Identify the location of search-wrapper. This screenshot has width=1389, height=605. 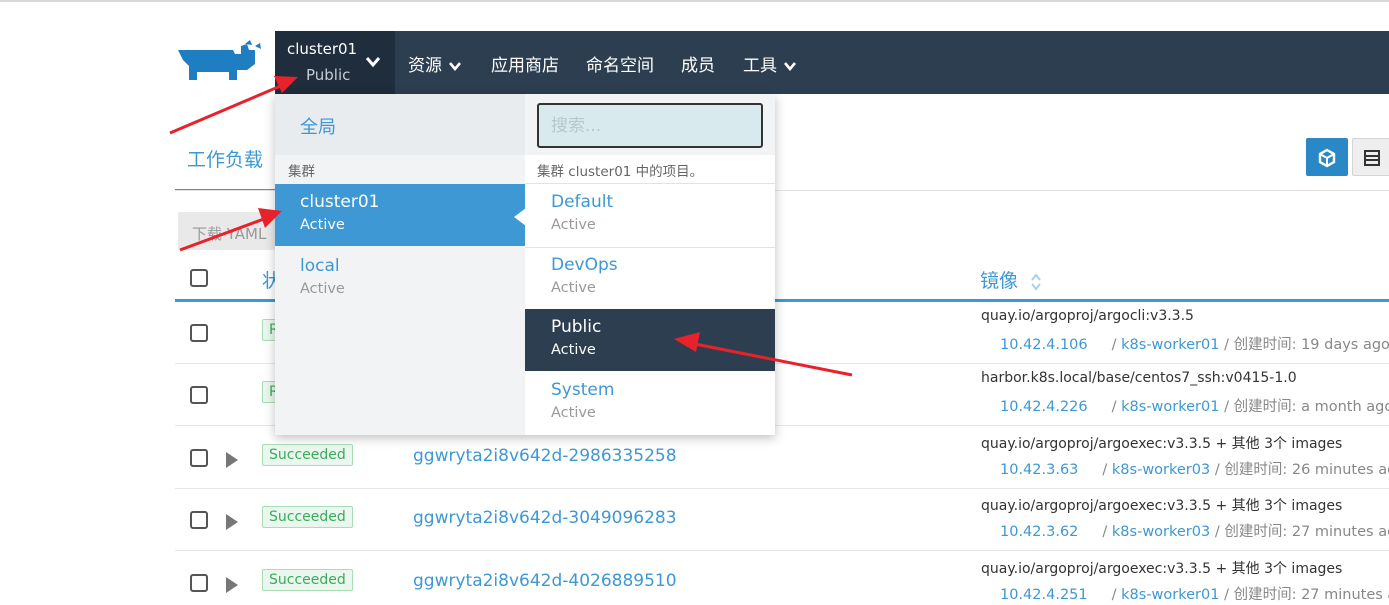
(650, 124).